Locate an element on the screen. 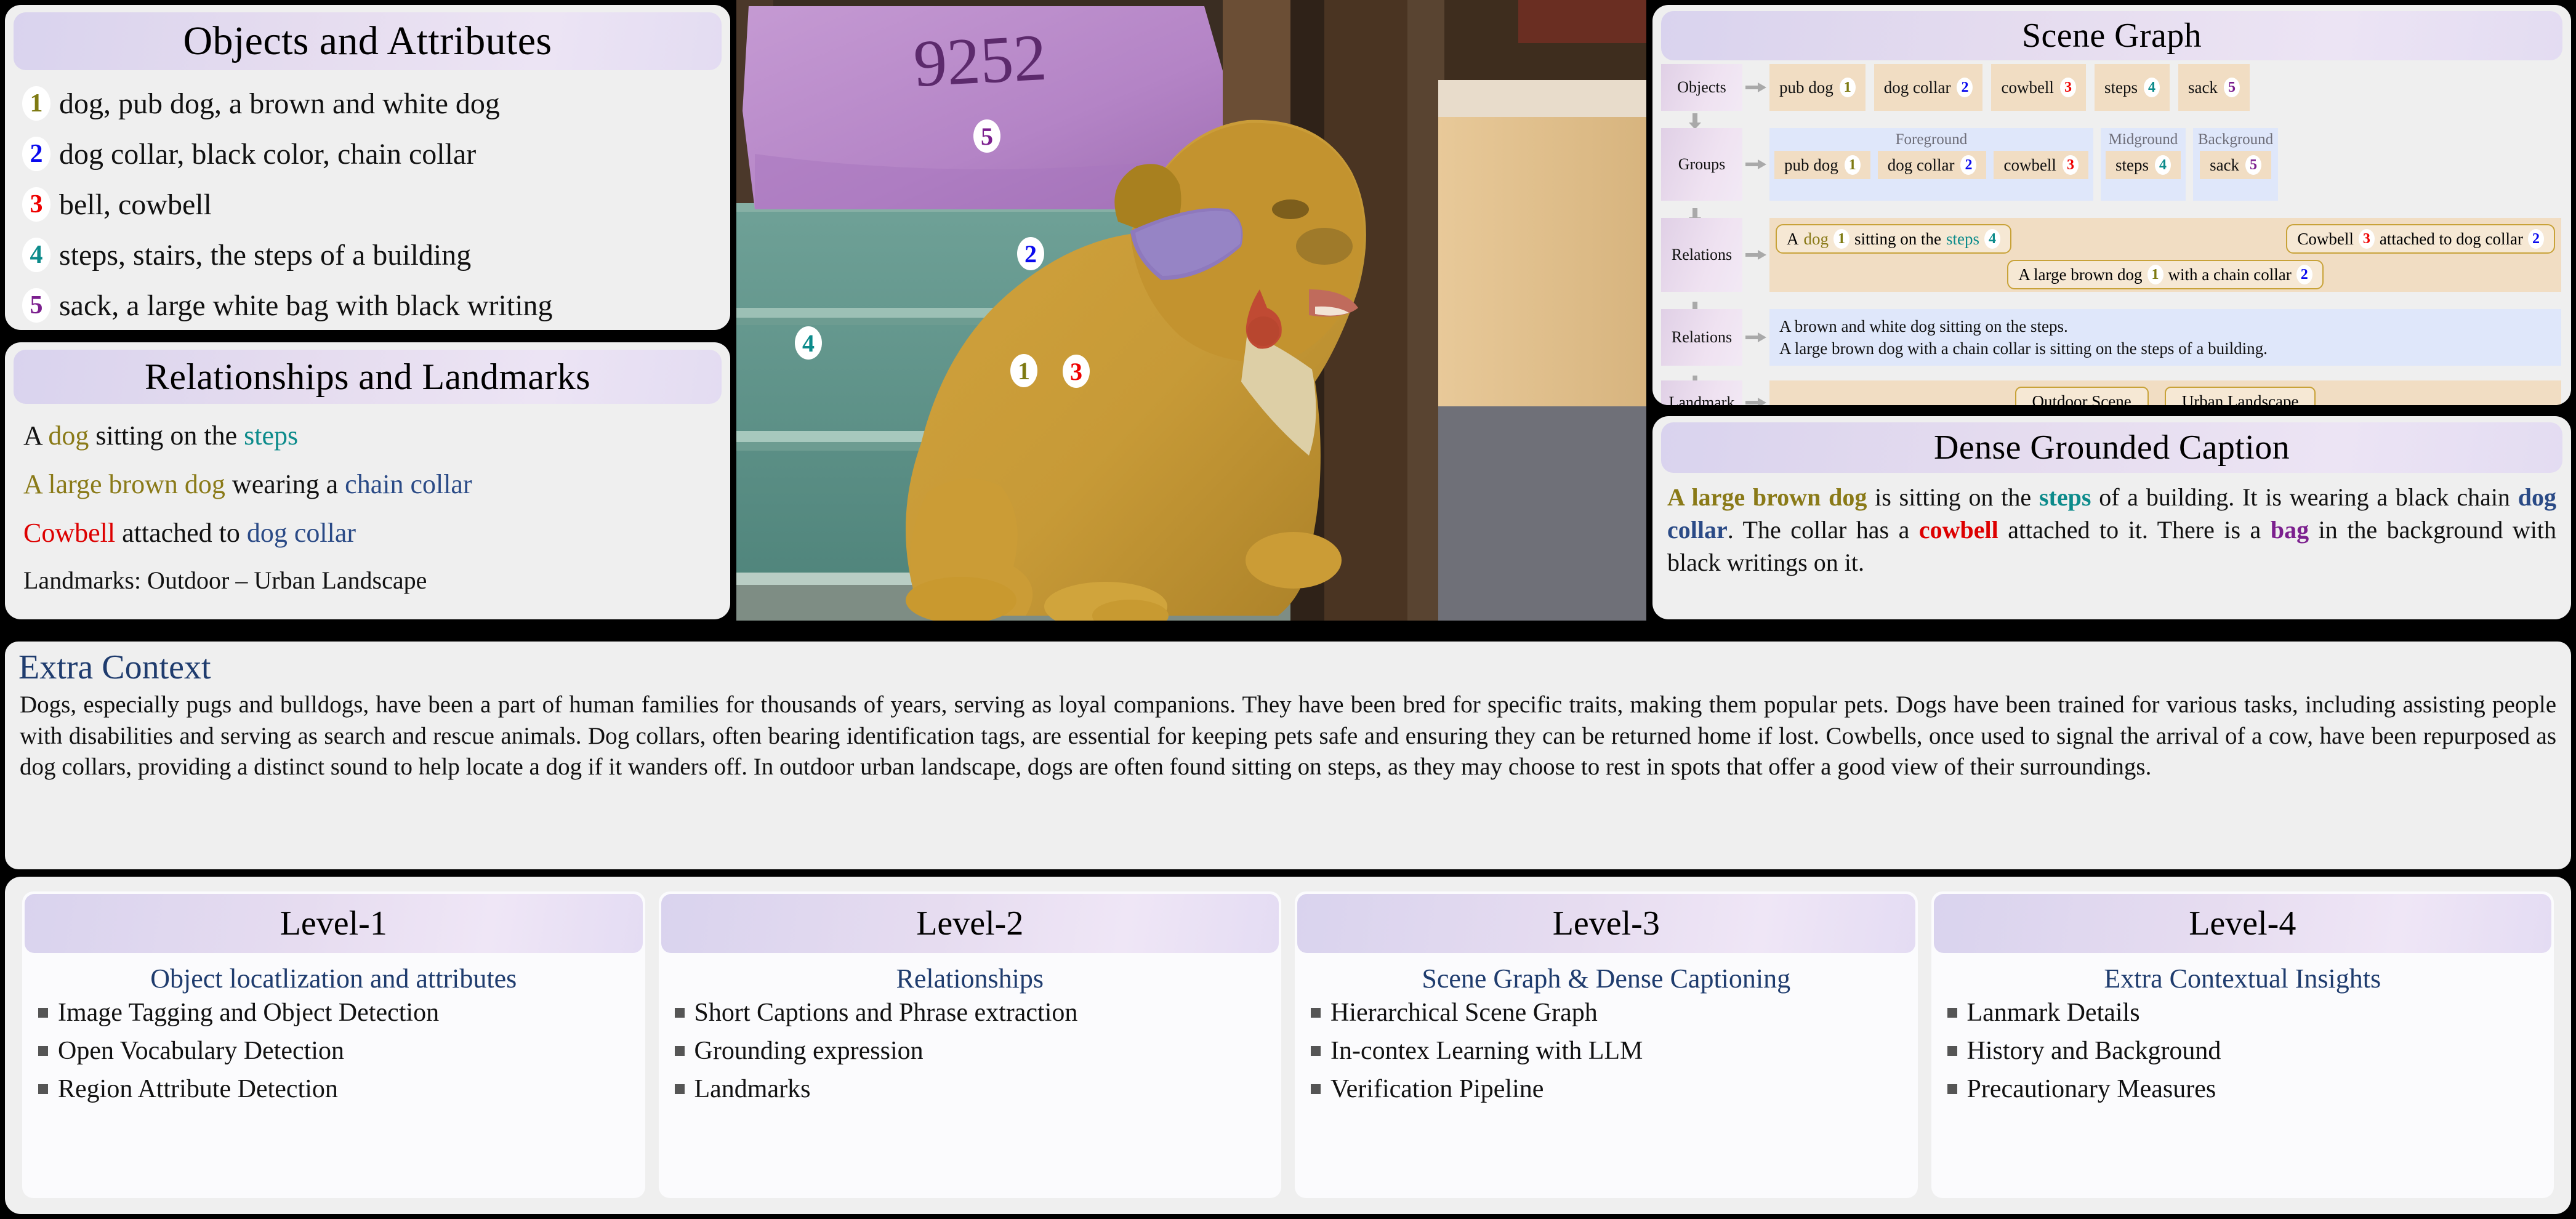 Image resolution: width=2576 pixels, height=1219 pixels. scene-graph-row-landmark: Landmark Outdoor Scene Urban Landscape is located at coordinates (2111, 392).